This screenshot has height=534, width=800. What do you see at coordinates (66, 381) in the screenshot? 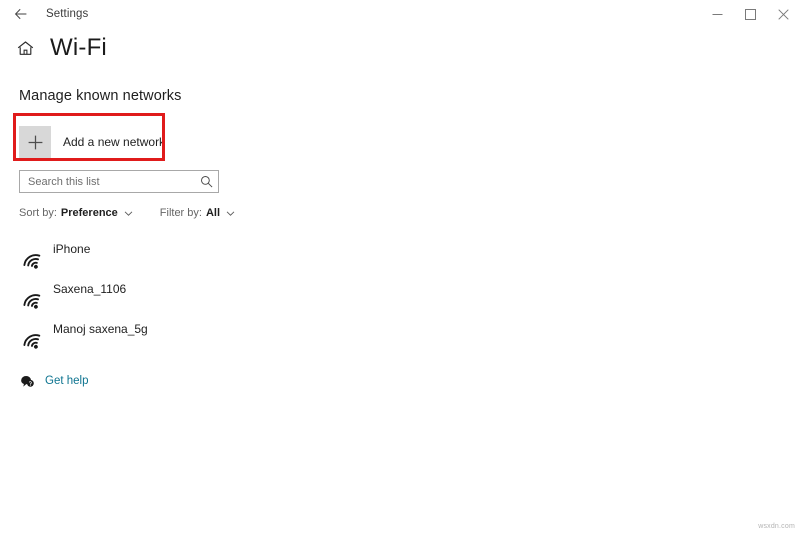
I see `get-help-link: Get help` at bounding box center [66, 381].